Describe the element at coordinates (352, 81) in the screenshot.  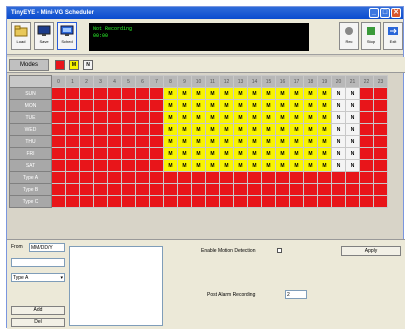
I see `hour-header: 21` at that location.